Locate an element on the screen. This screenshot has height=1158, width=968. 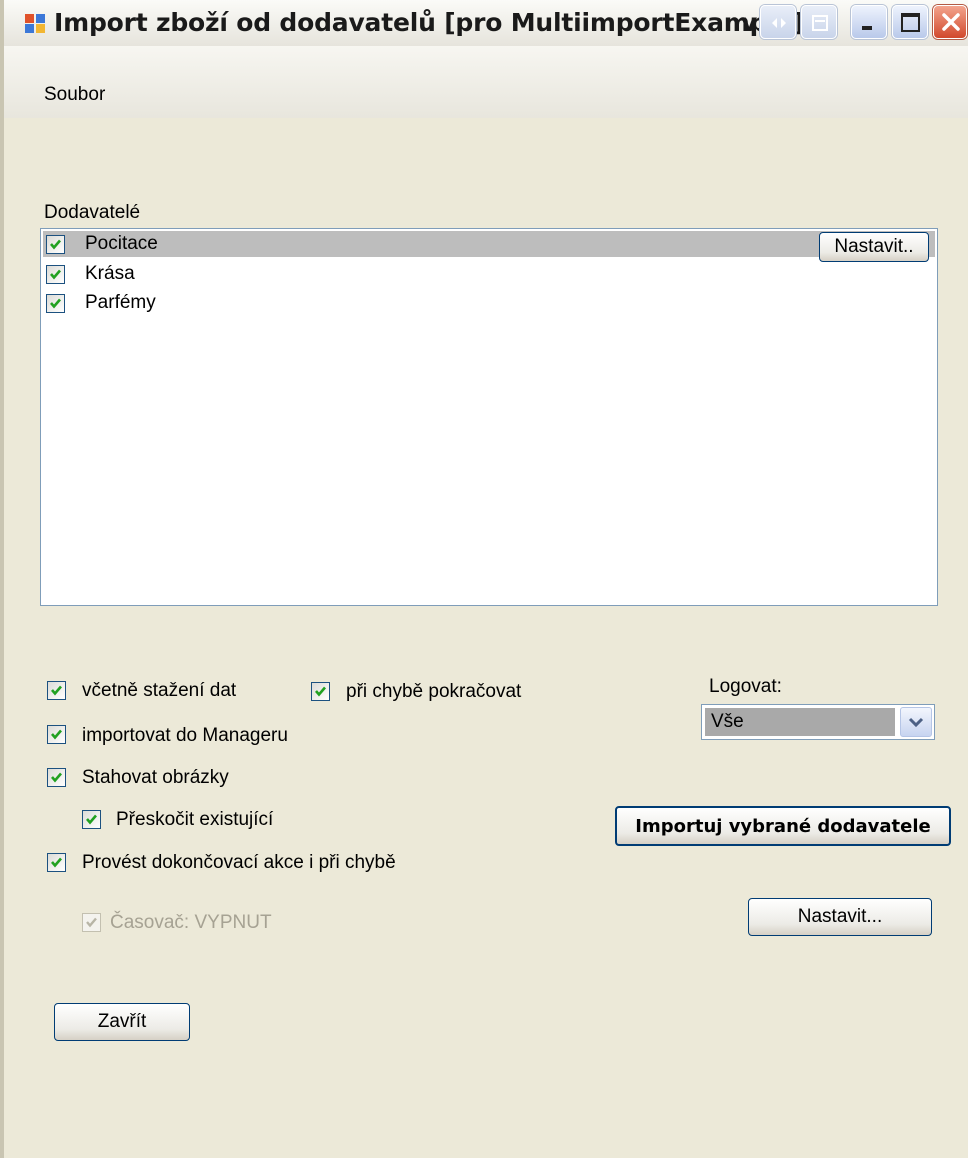
arrows-icon is located at coordinates (779, 23).